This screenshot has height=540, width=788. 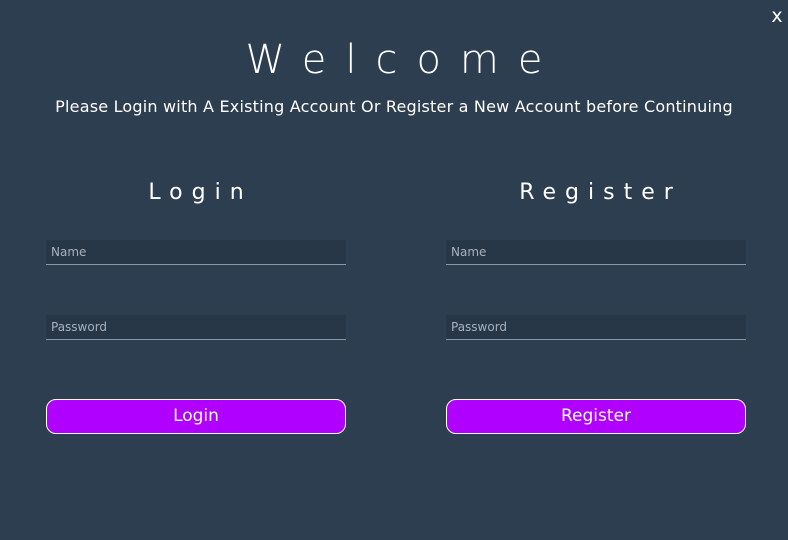 I want to click on register-password-input, so click(x=596, y=327).